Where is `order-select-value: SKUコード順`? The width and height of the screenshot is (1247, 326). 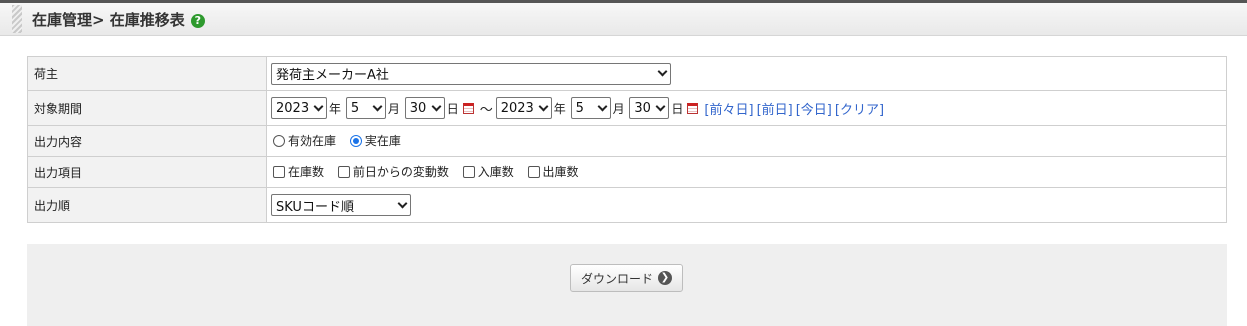
order-select-value: SKUコード順 is located at coordinates (315, 207).